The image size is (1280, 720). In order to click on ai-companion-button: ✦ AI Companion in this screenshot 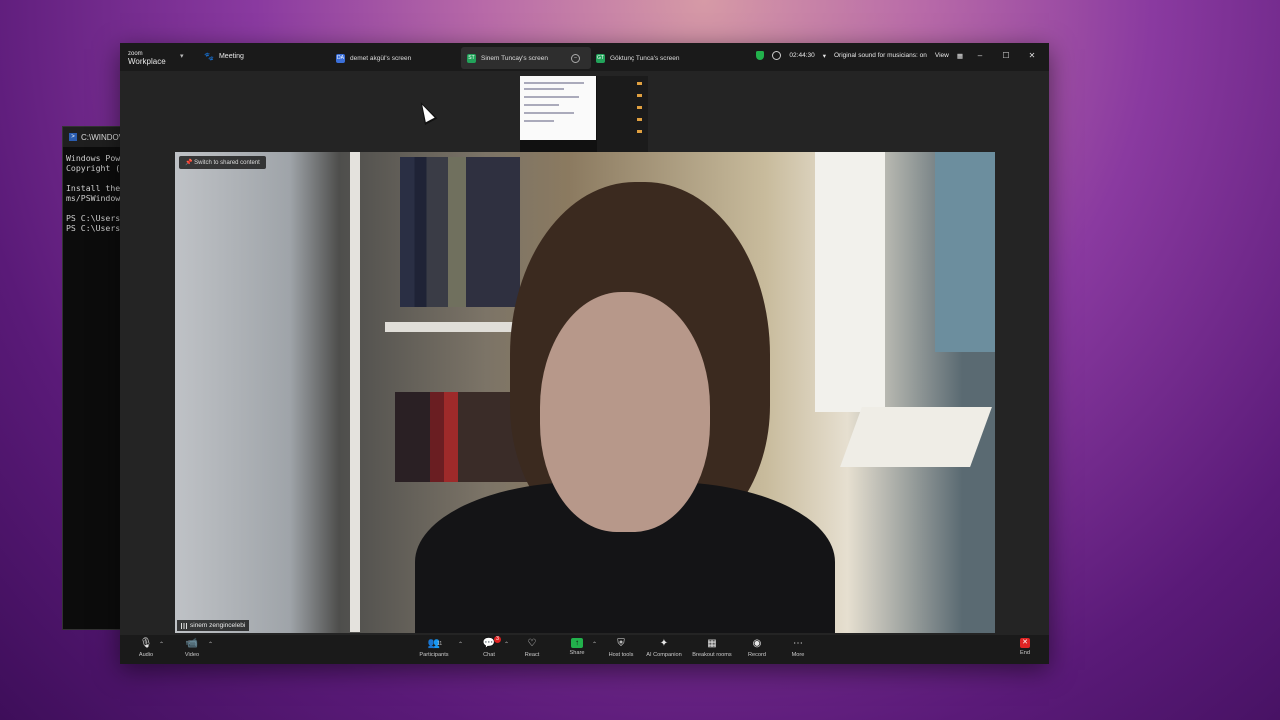, I will do `click(664, 648)`.